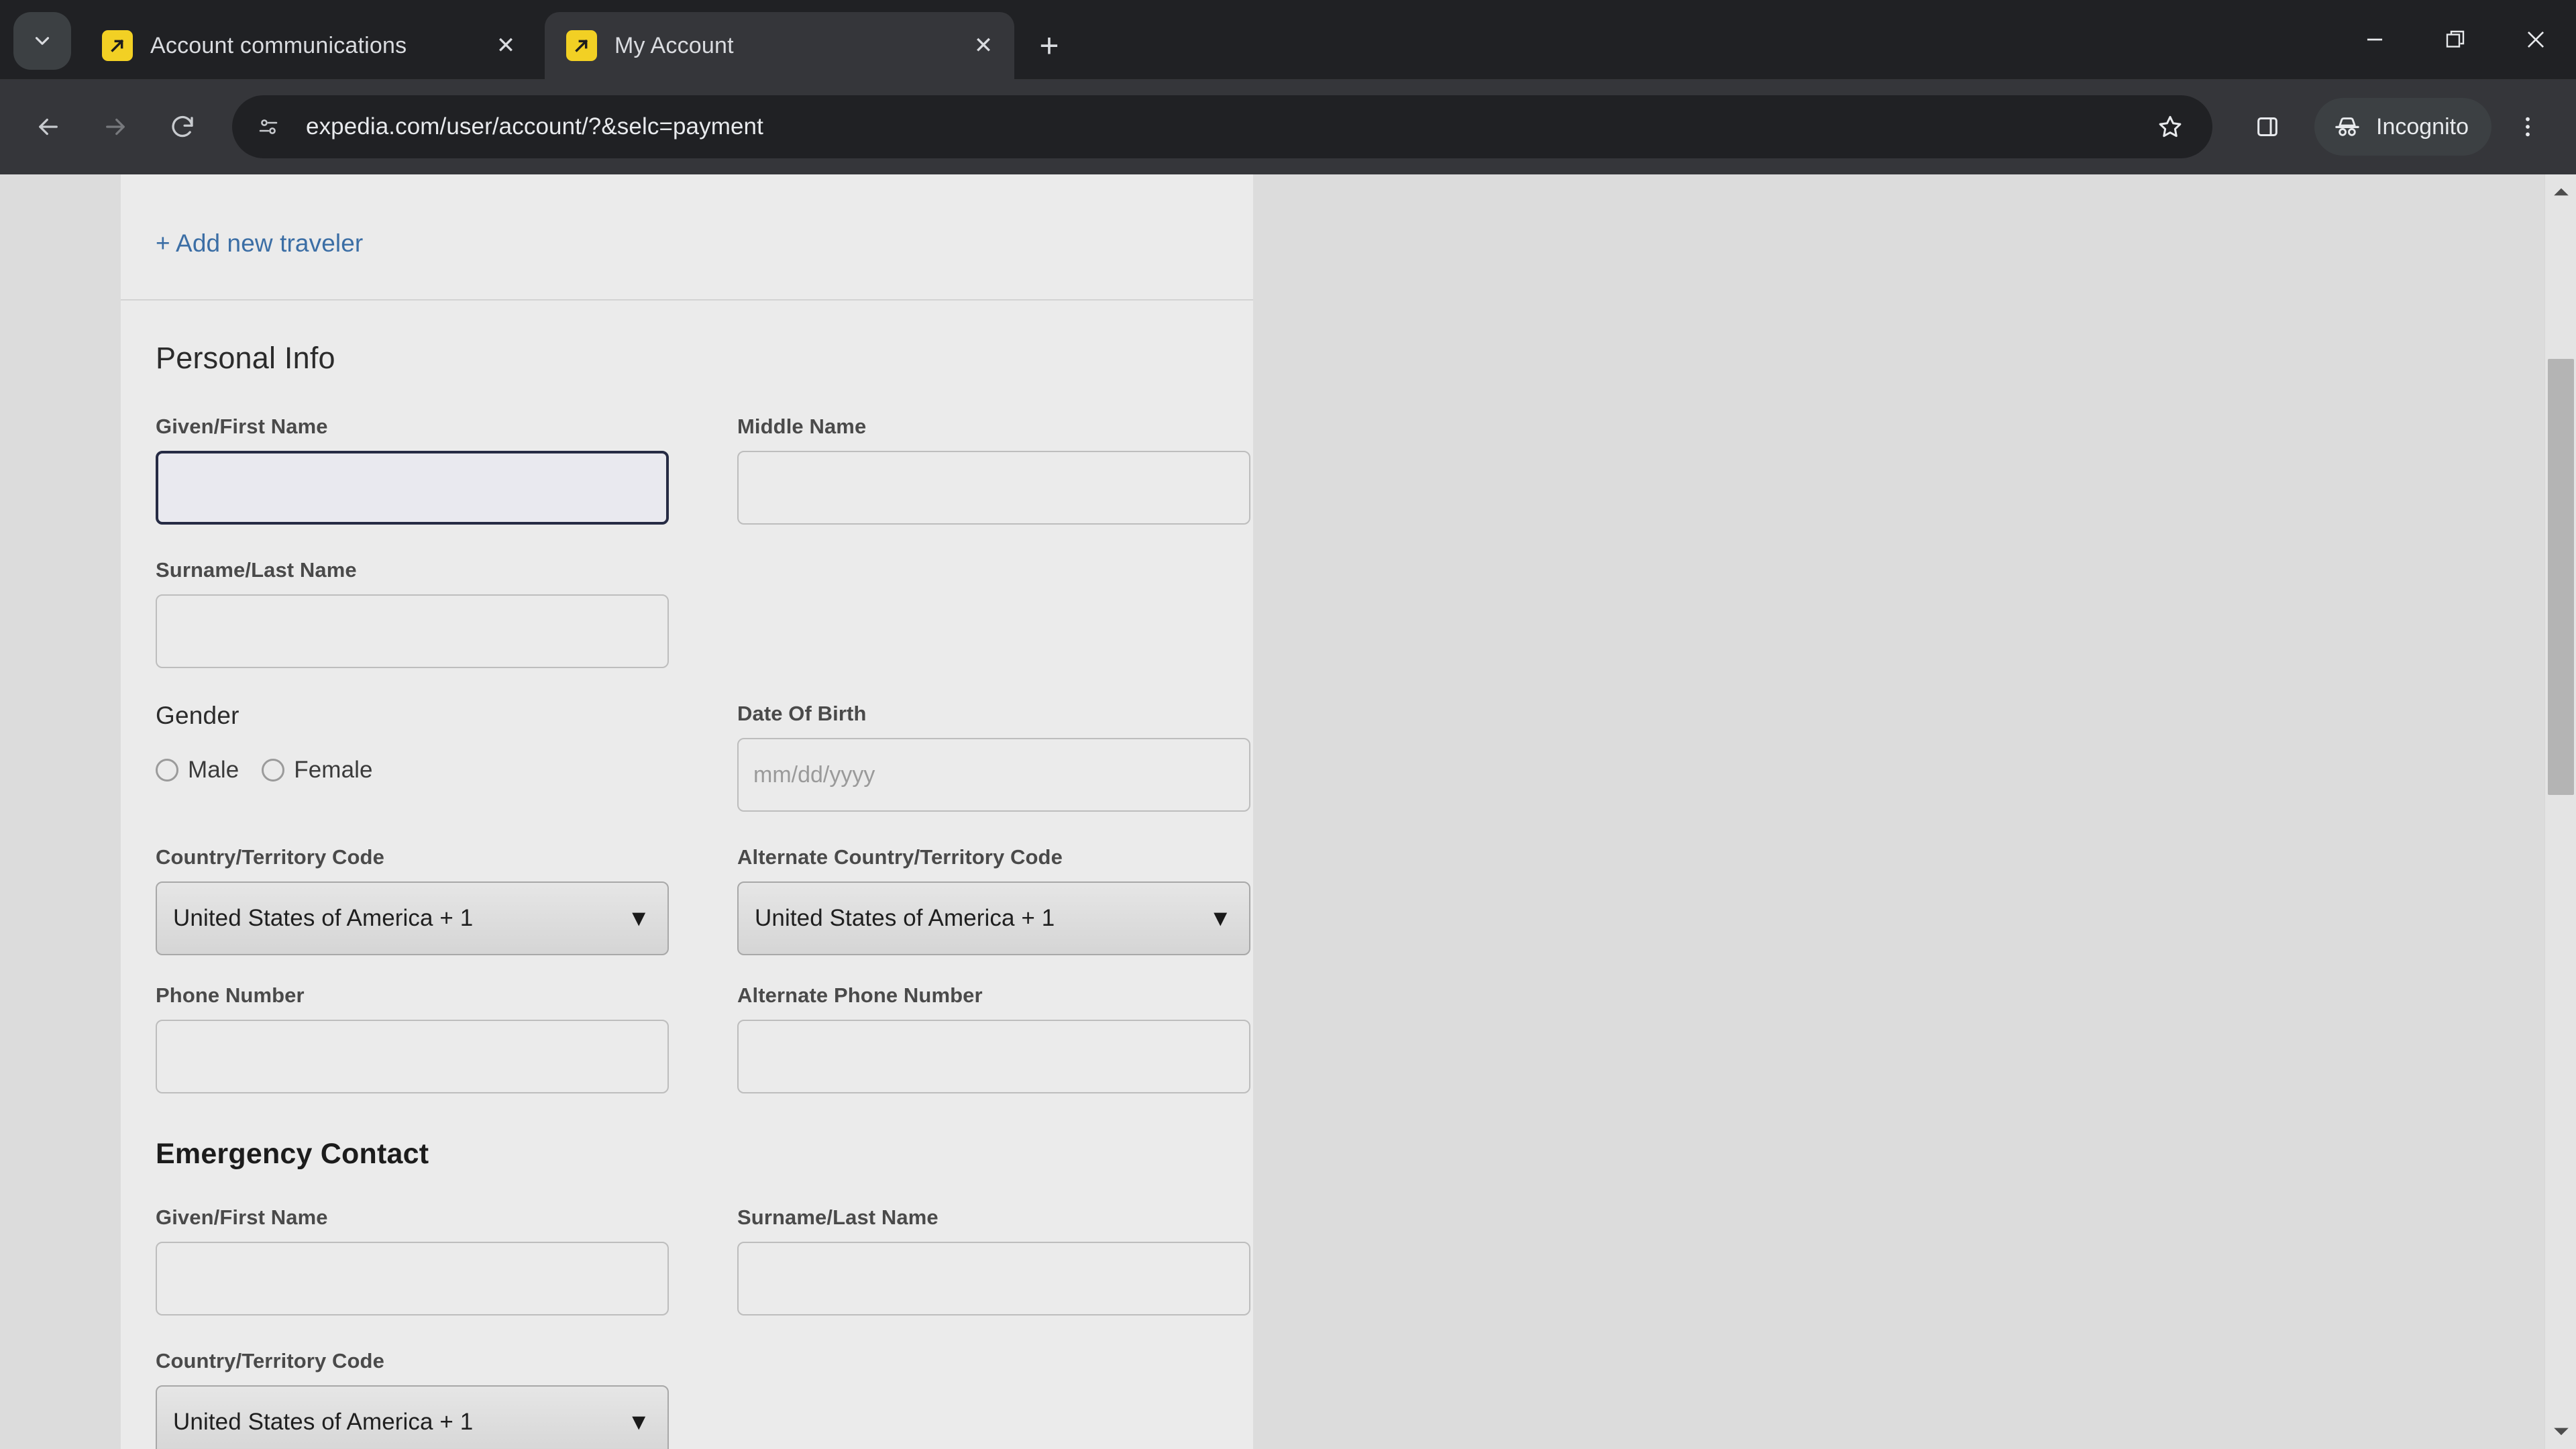  I want to click on star-icon, so click(2170, 126).